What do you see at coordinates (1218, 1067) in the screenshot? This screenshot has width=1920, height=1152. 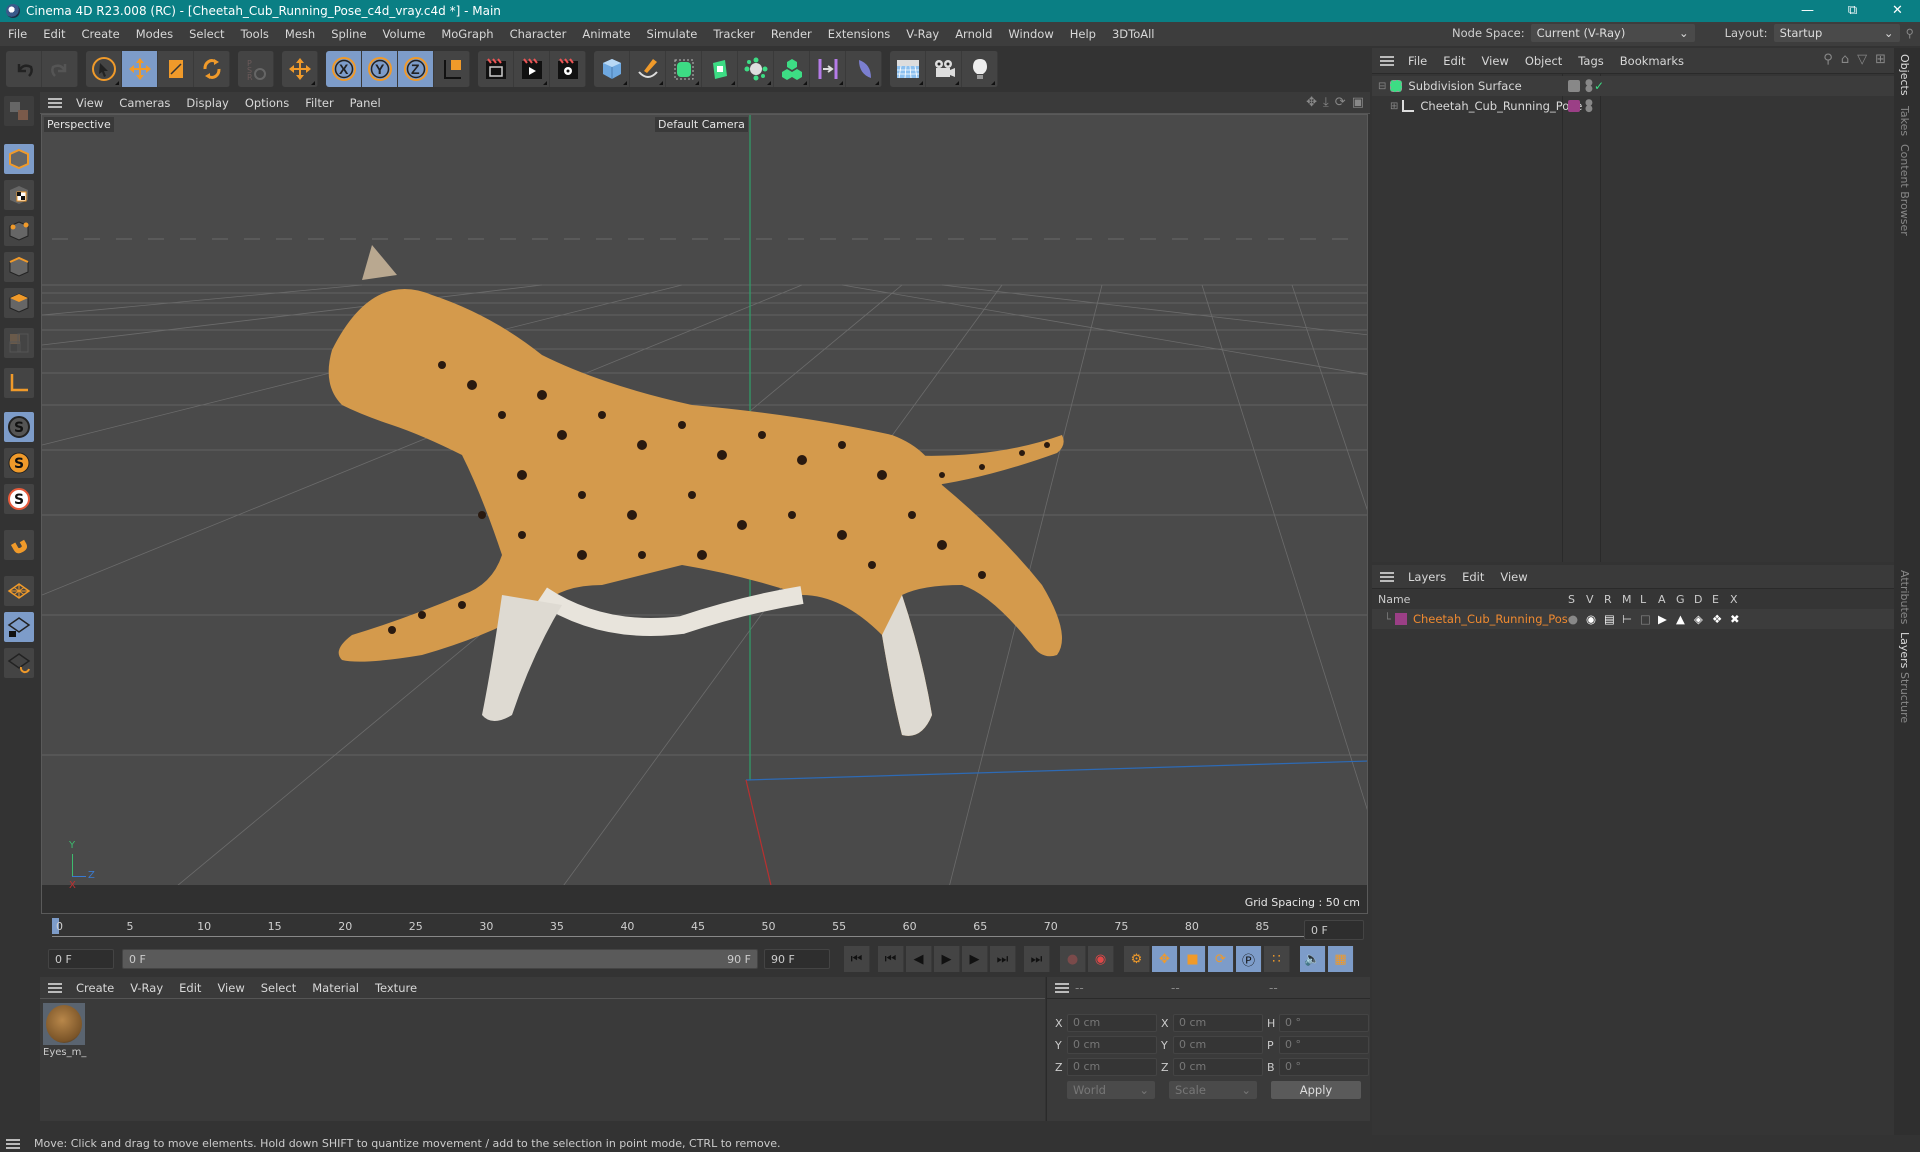 I see `size-z-field: 0 cm` at bounding box center [1218, 1067].